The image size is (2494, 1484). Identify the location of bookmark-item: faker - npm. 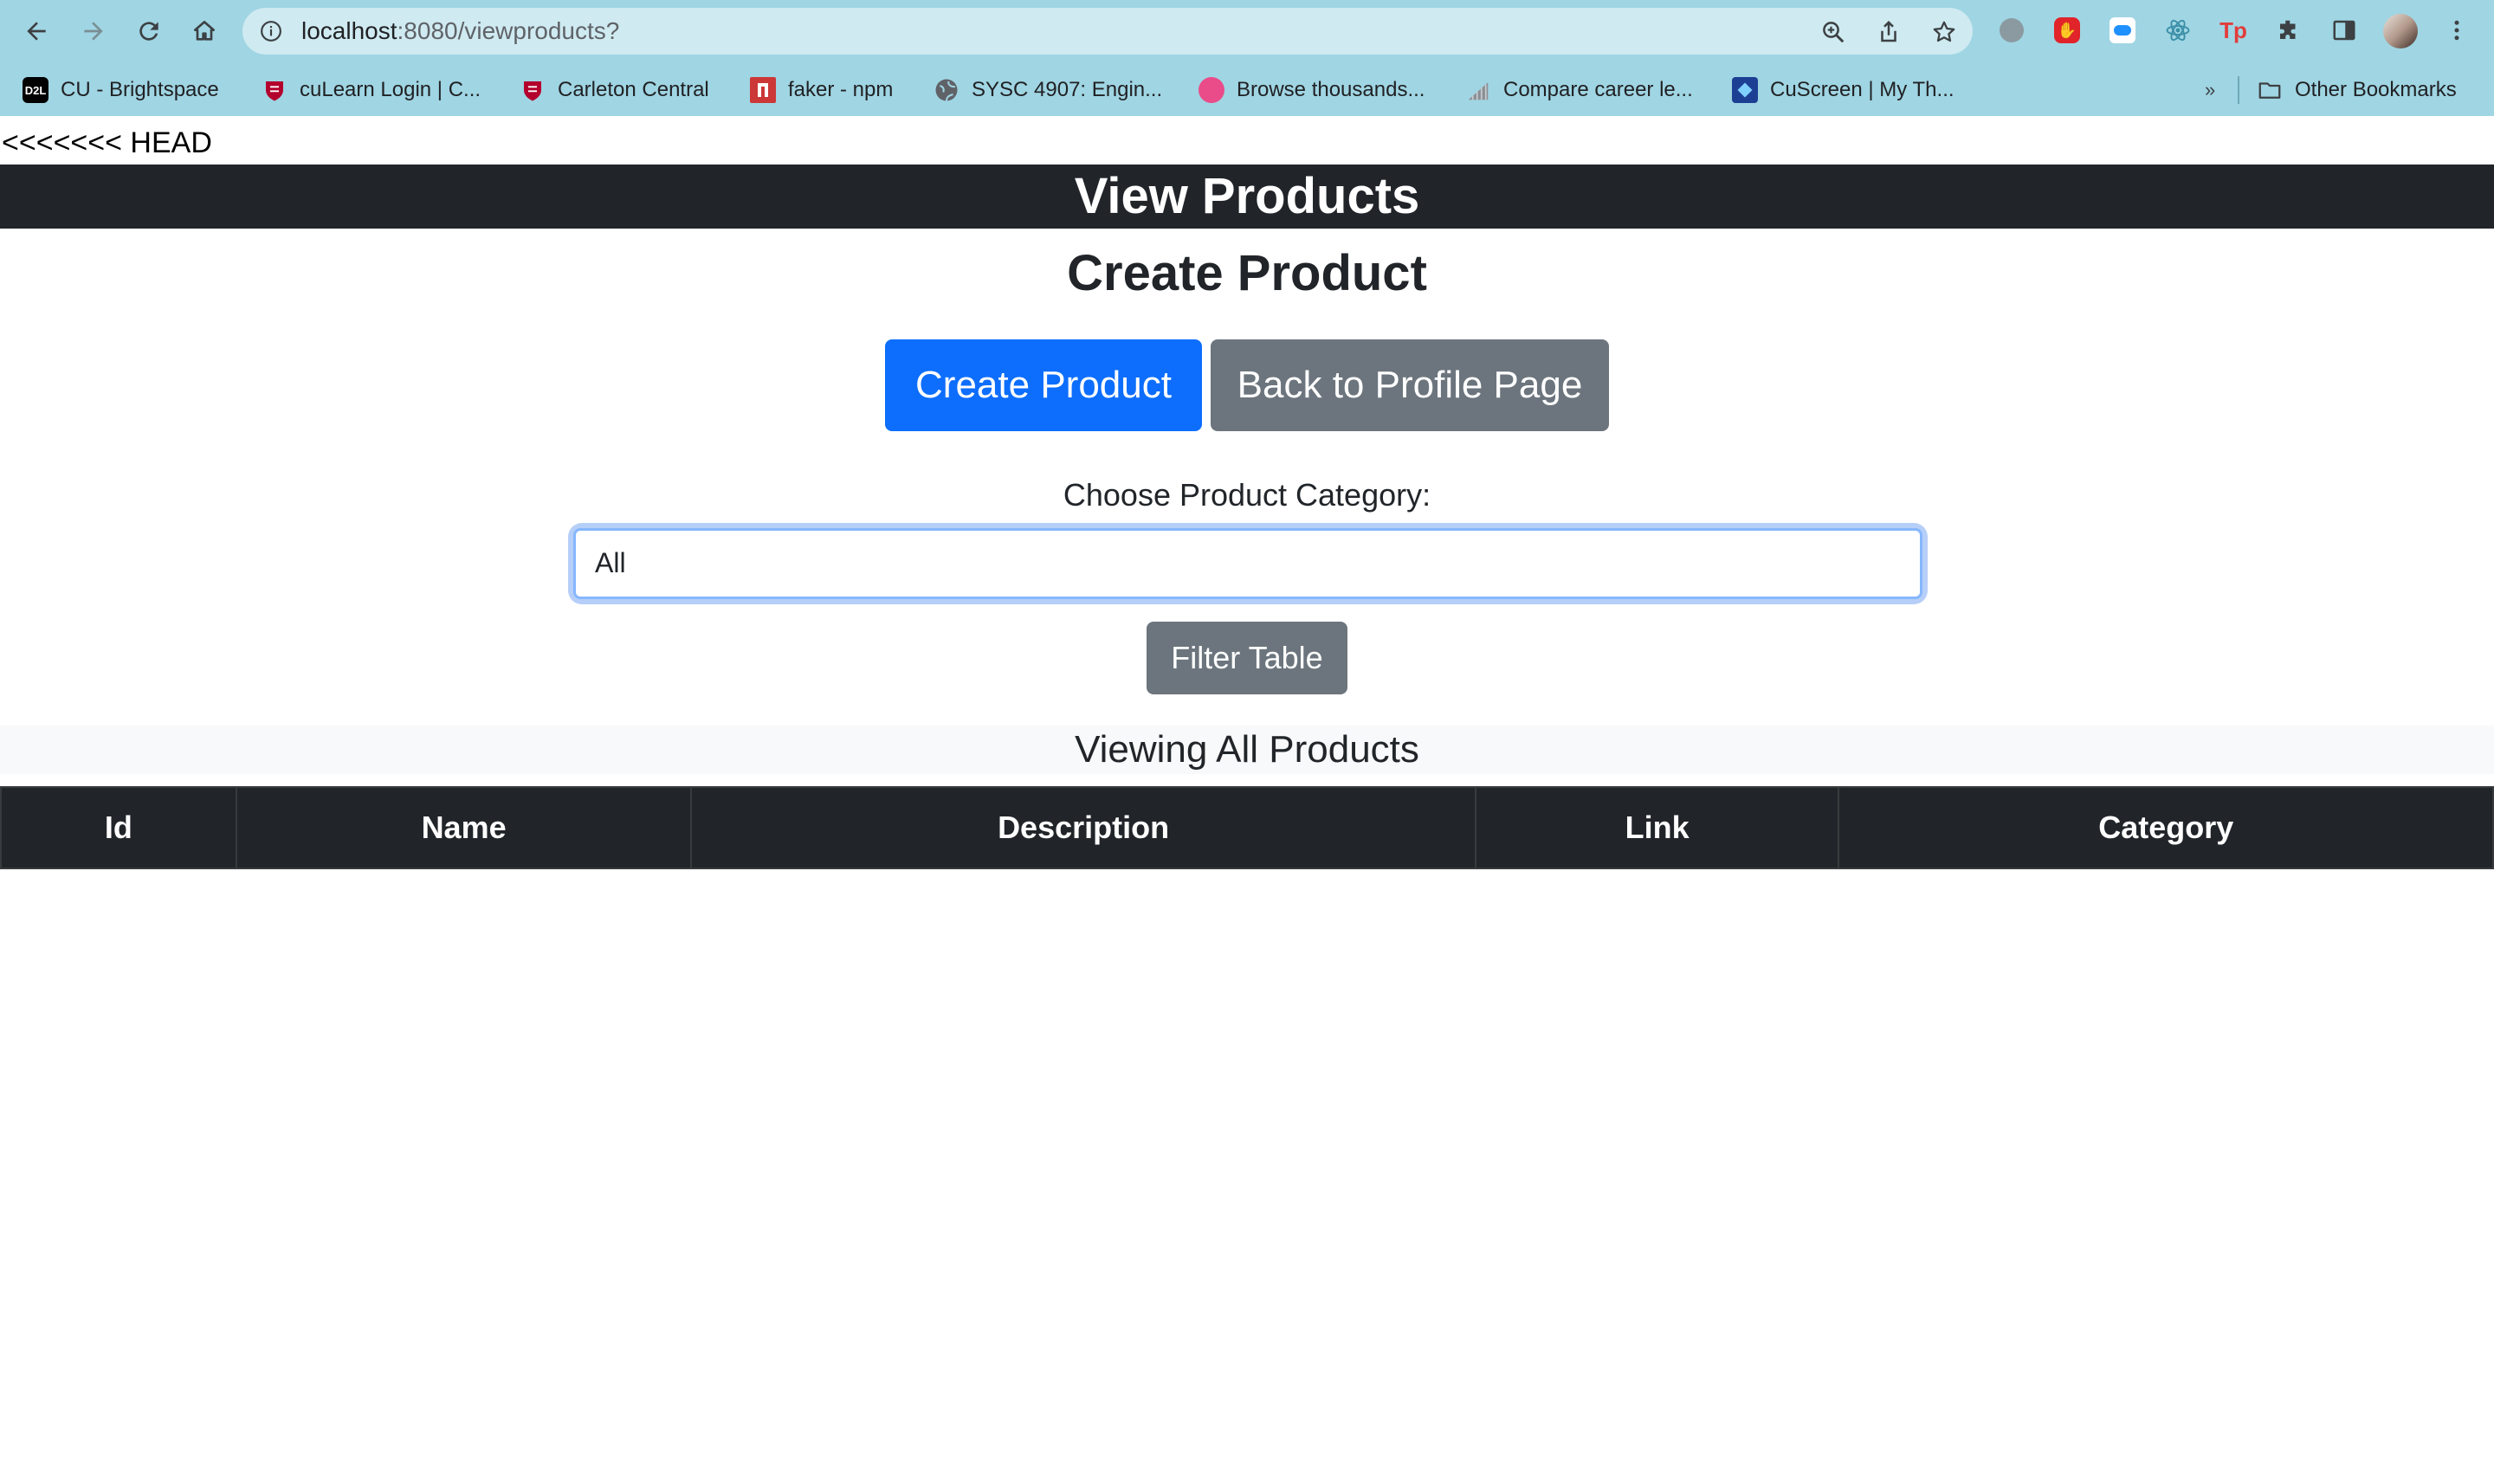
(821, 90).